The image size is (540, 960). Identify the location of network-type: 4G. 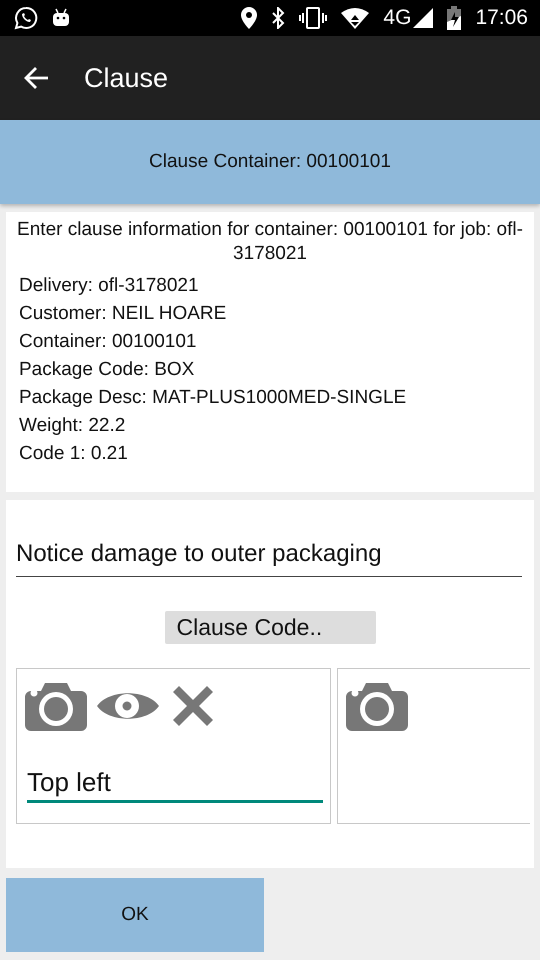
(397, 18).